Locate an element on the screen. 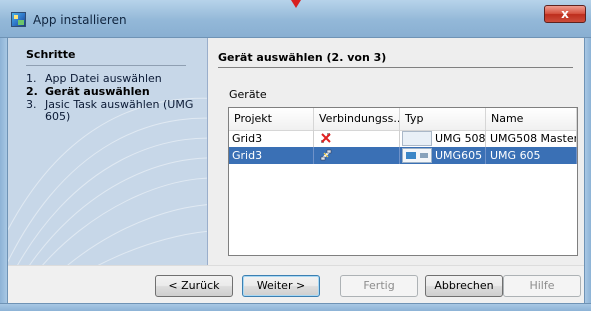 This screenshot has width=591, height=311. step-label: App Datei auswählen is located at coordinates (103, 78).